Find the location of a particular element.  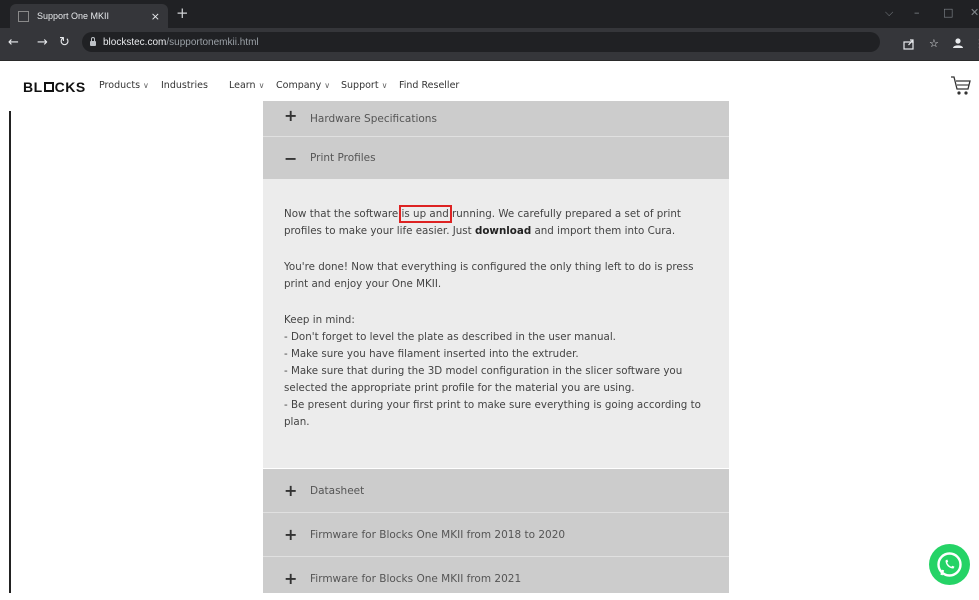

download-link: download is located at coordinates (503, 231).